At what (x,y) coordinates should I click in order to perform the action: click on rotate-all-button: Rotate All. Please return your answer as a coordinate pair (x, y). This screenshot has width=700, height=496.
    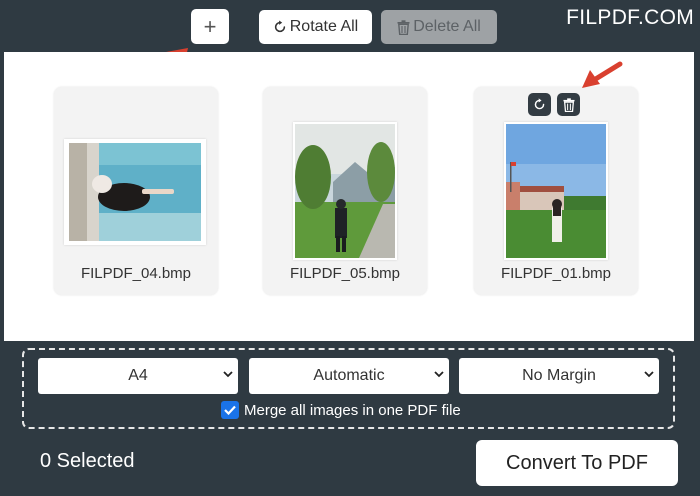
    Looking at the image, I should click on (315, 27).